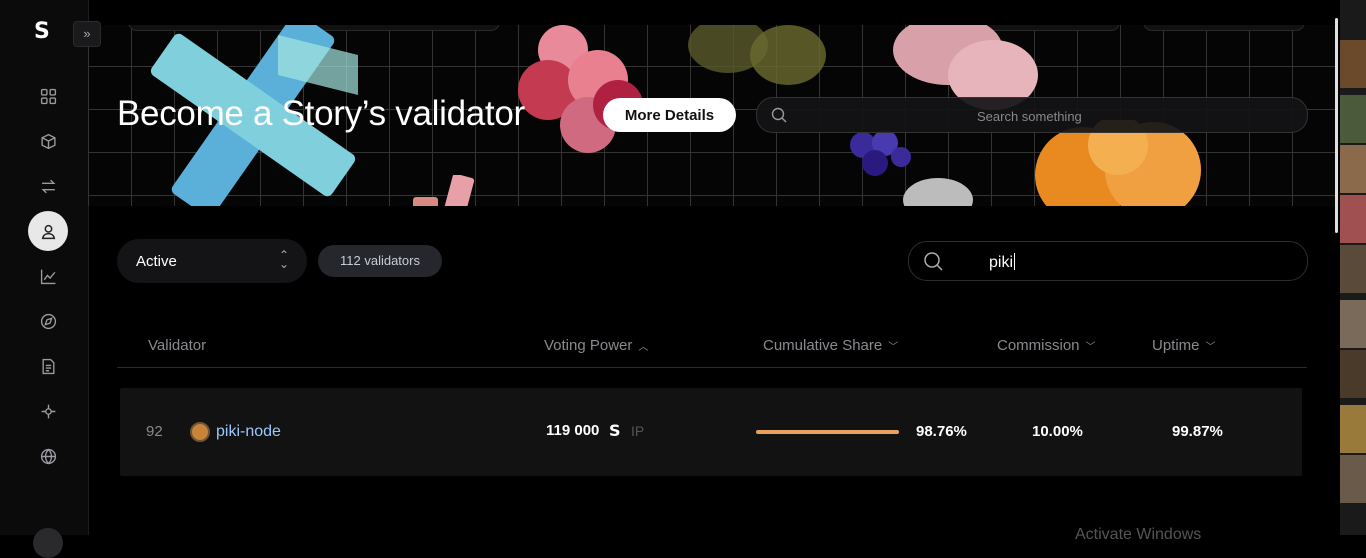 Image resolution: width=1366 pixels, height=558 pixels. I want to click on nav-dashboard, so click(48, 96).